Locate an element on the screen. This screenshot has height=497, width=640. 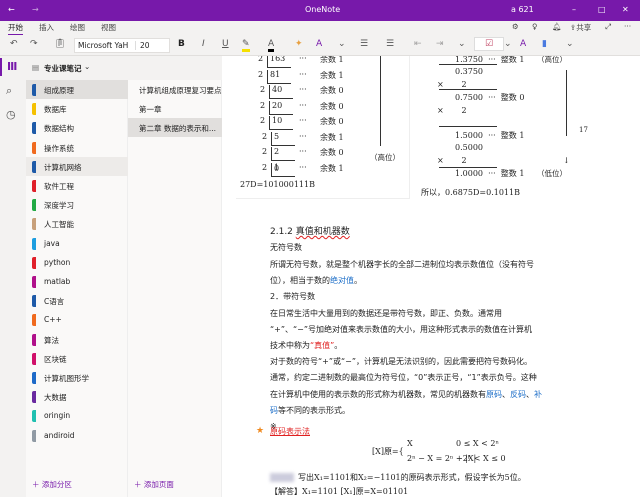
maximize-button: □ is located at coordinates (602, 9).